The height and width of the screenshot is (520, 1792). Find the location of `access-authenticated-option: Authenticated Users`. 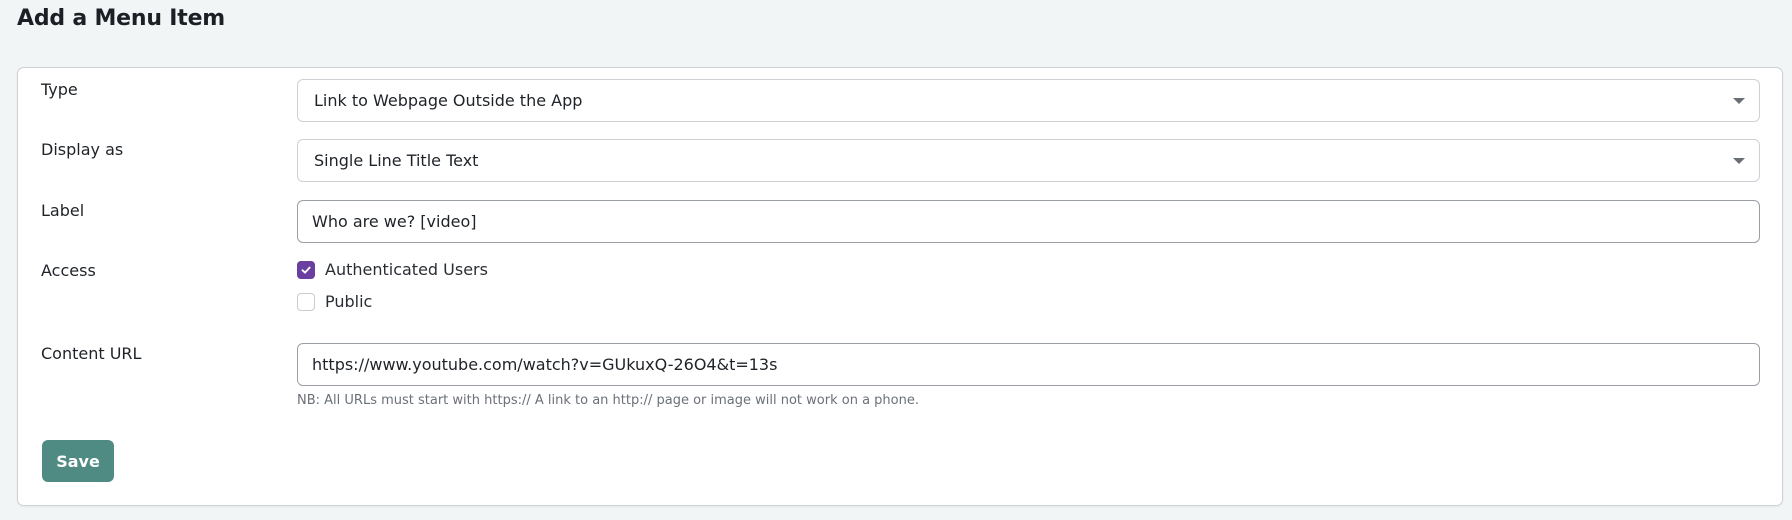

access-authenticated-option: Authenticated Users is located at coordinates (392, 269).